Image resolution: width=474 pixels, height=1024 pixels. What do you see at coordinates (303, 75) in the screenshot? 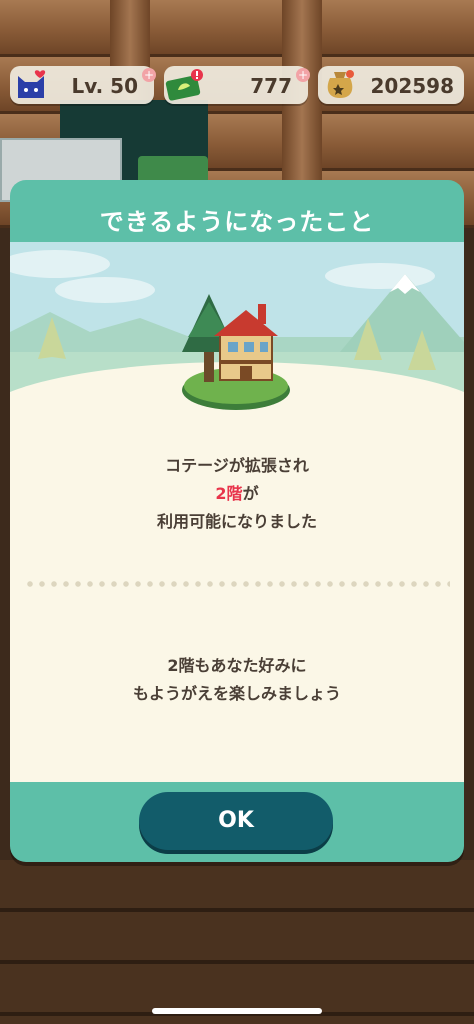
I see `ticket-plus-icon: +` at bounding box center [303, 75].